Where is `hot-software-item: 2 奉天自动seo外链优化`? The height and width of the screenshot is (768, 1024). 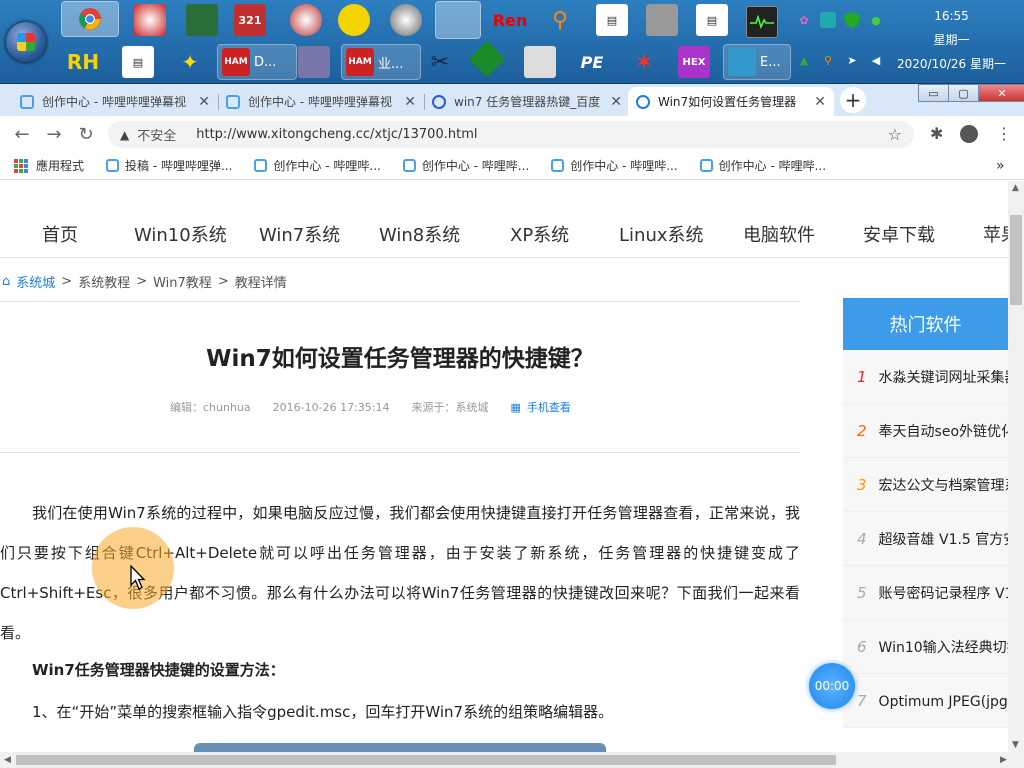 hot-software-item: 2 奉天自动seo外链优化 is located at coordinates (925, 431).